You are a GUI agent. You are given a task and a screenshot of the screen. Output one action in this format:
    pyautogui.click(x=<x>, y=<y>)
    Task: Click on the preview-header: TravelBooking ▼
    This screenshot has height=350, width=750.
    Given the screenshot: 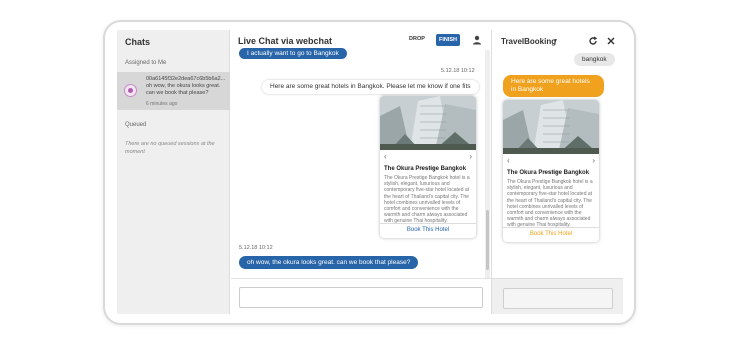 What is the action you would take?
    pyautogui.click(x=557, y=41)
    